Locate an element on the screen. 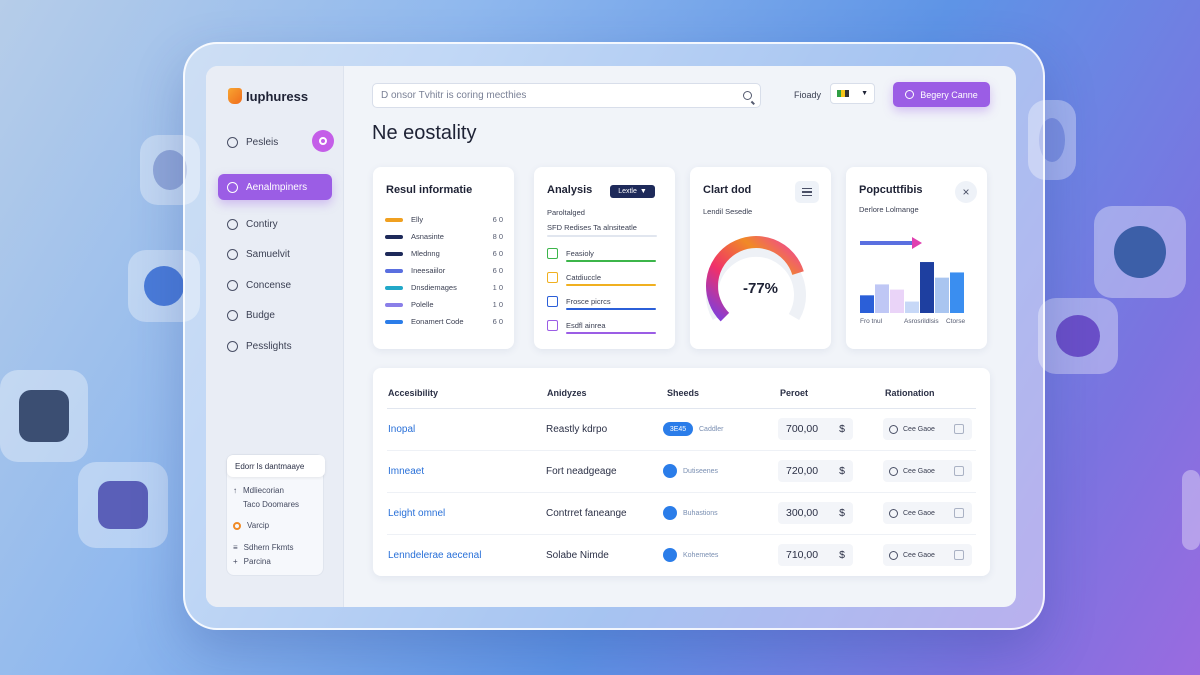  currency-symbol: $ is located at coordinates (842, 513).